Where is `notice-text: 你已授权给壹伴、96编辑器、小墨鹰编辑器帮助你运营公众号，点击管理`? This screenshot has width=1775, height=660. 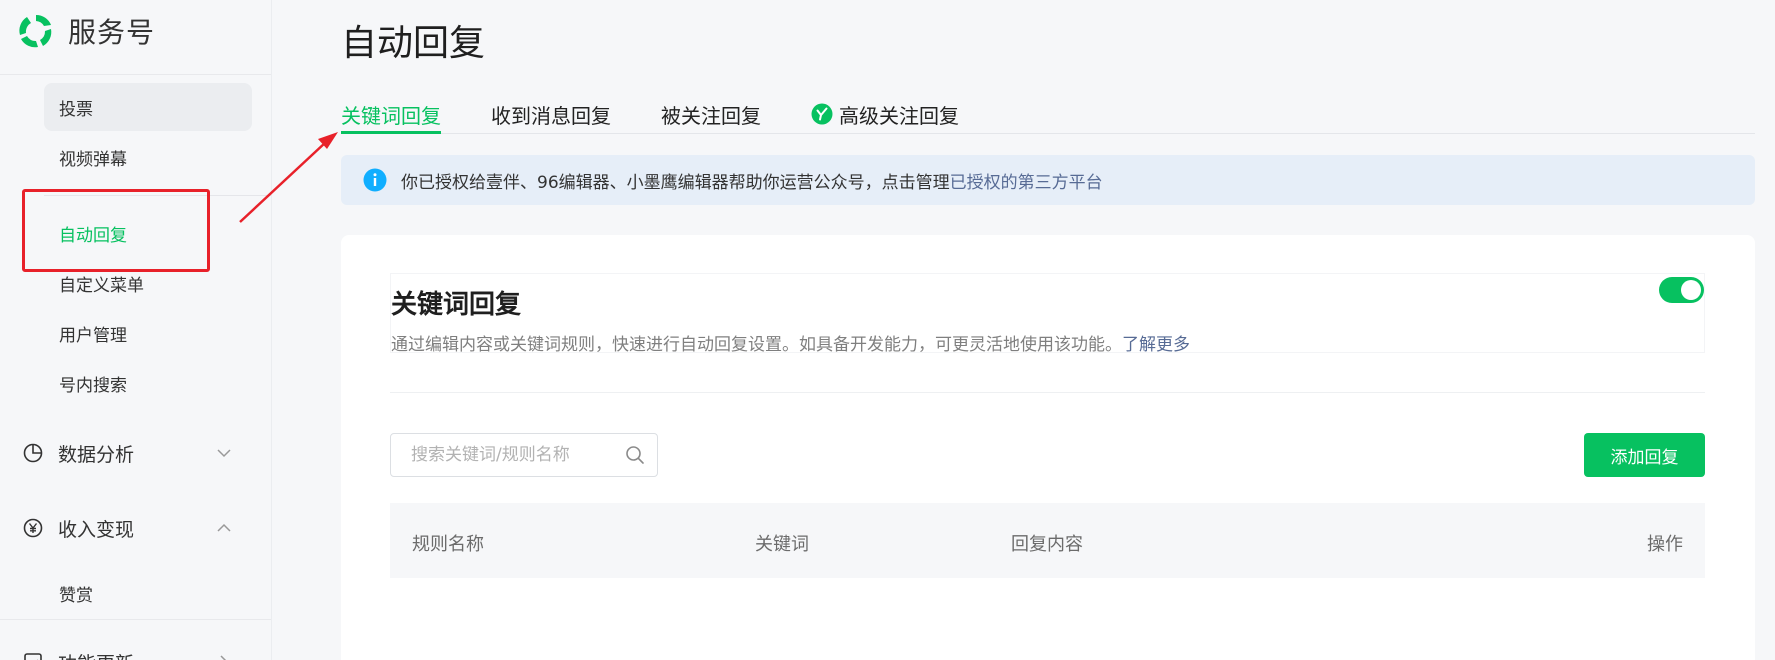 notice-text: 你已授权给壹伴、96编辑器、小墨鹰编辑器帮助你运营公众号，点击管理 is located at coordinates (675, 182).